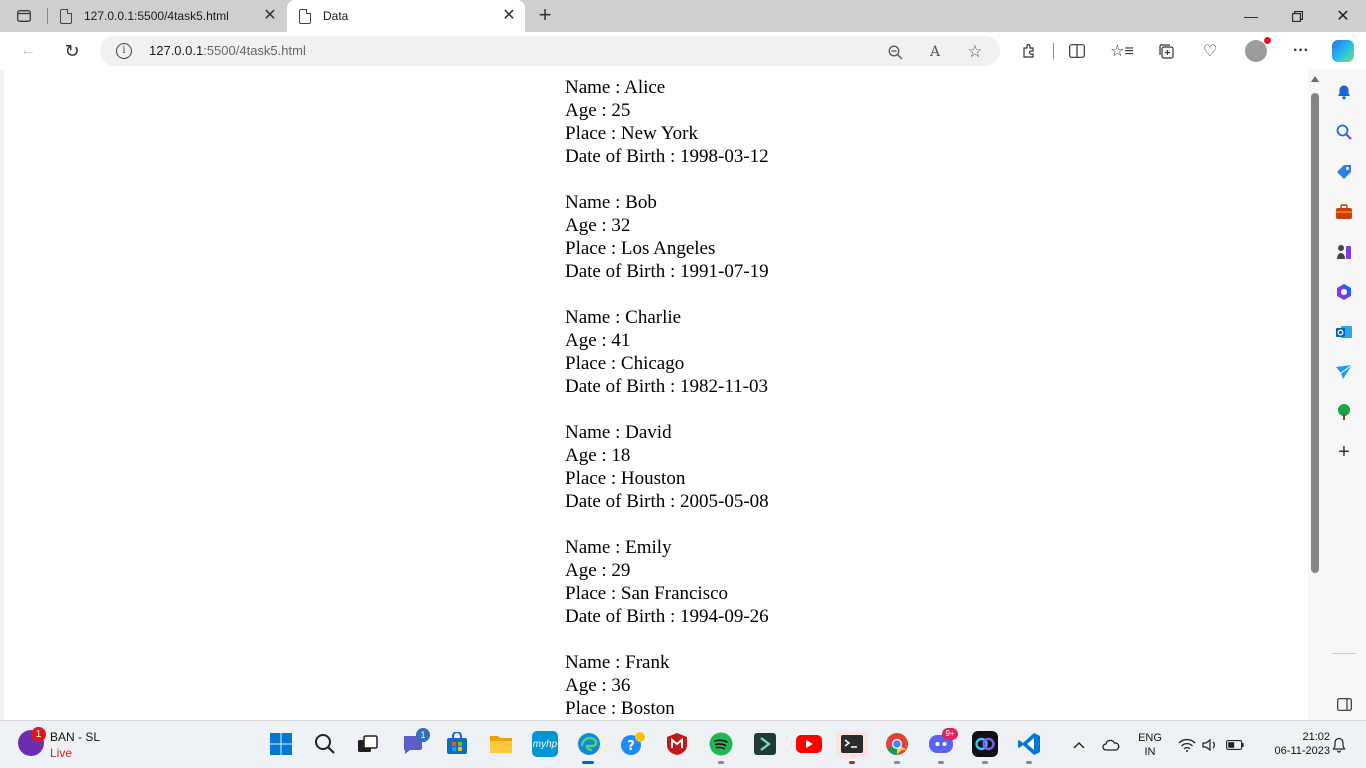 Image resolution: width=1366 pixels, height=768 pixels. Describe the element at coordinates (1344, 172) in the screenshot. I see `shopping-tag-icon` at that location.